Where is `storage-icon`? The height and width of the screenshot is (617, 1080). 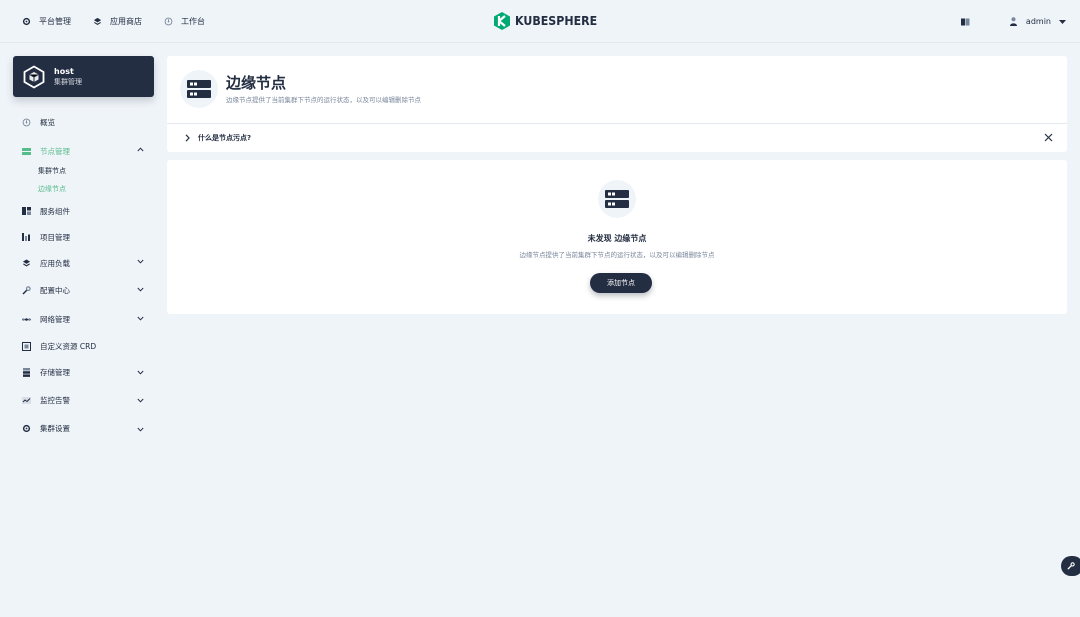
storage-icon is located at coordinates (26, 372).